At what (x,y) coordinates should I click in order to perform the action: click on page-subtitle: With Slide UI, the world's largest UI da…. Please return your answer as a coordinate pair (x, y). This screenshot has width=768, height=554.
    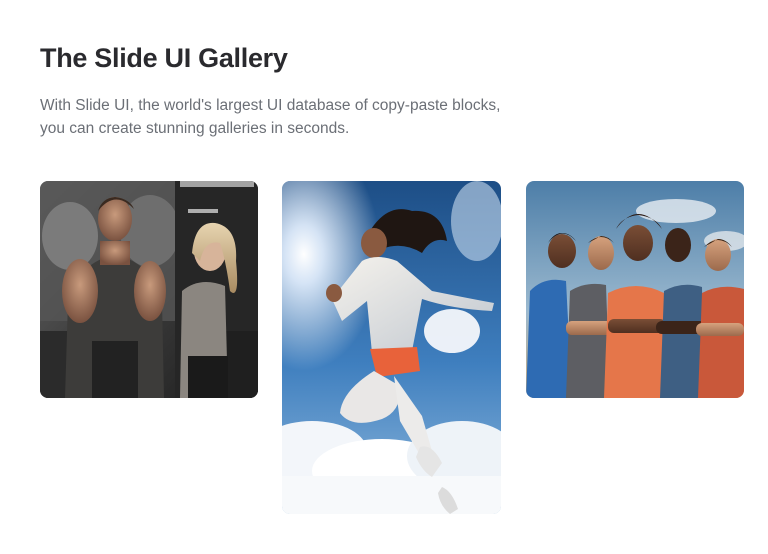
    Looking at the image, I should click on (320, 117).